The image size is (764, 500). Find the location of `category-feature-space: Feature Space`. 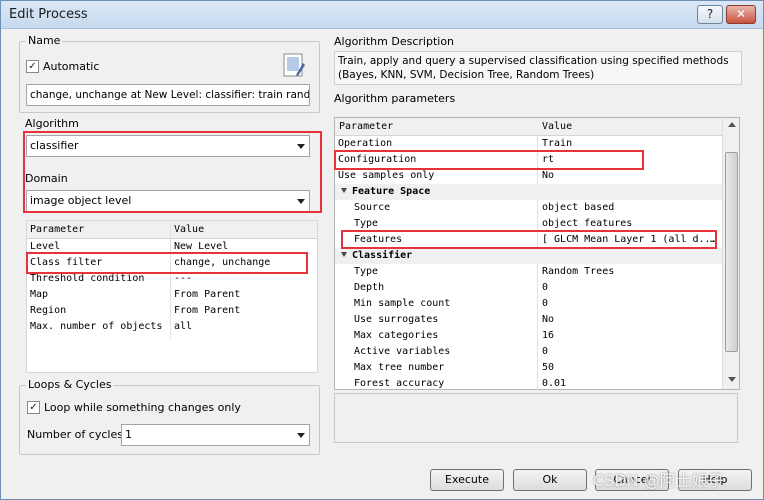

category-feature-space: Feature Space is located at coordinates (528, 192).